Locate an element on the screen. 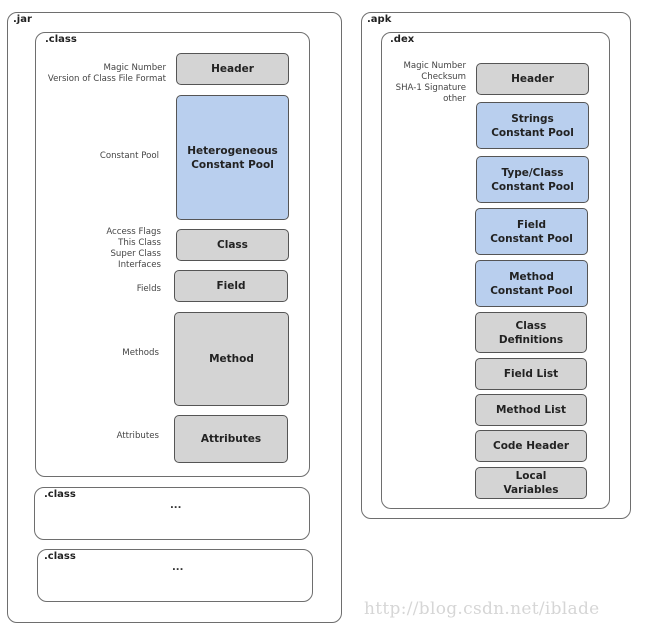 This screenshot has width=645, height=631. dex-block-local-variables: Local Variables is located at coordinates (531, 483).